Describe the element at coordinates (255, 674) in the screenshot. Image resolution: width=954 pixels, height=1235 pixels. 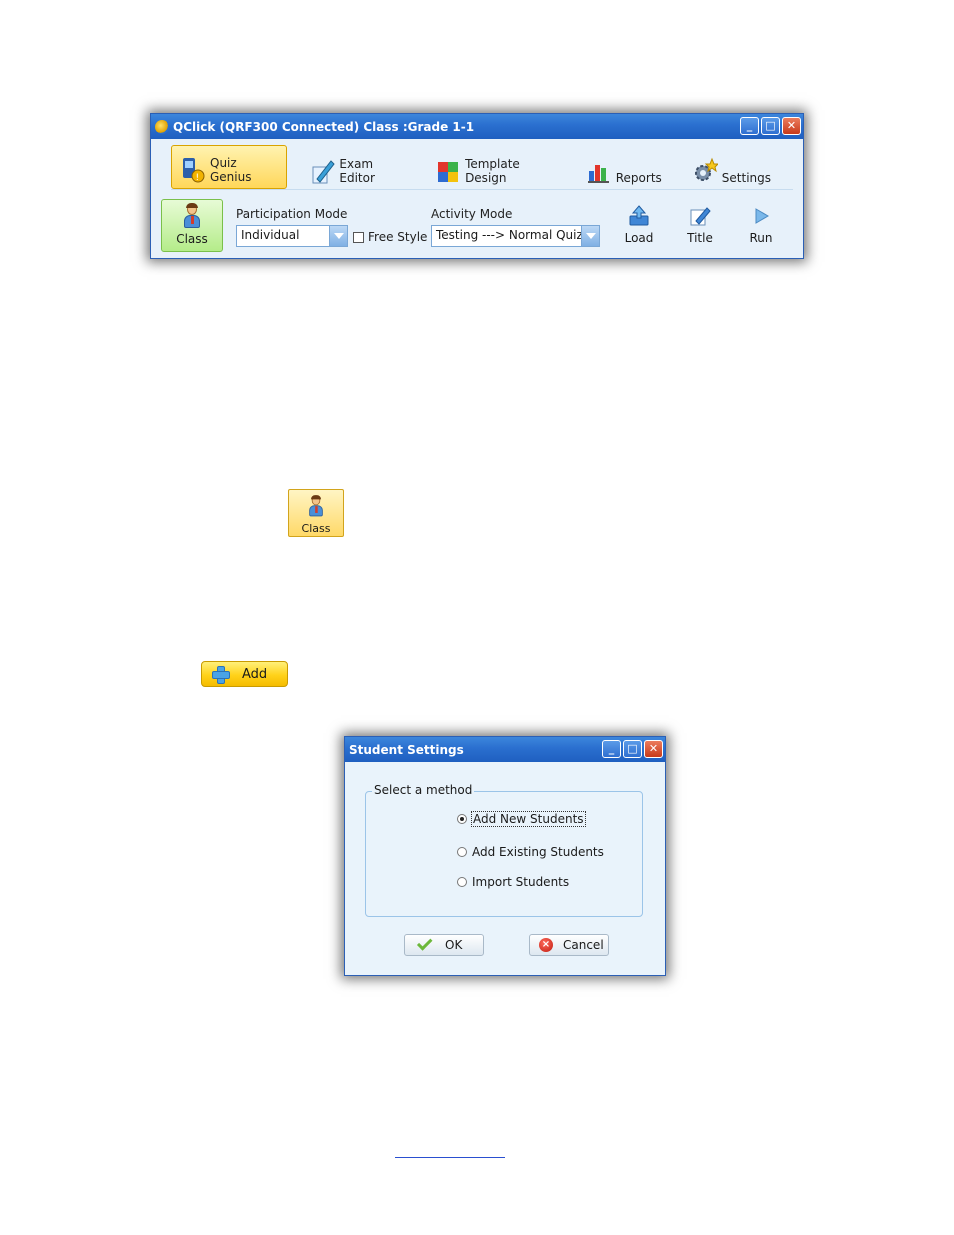
I see `add-button-label: Add` at that location.